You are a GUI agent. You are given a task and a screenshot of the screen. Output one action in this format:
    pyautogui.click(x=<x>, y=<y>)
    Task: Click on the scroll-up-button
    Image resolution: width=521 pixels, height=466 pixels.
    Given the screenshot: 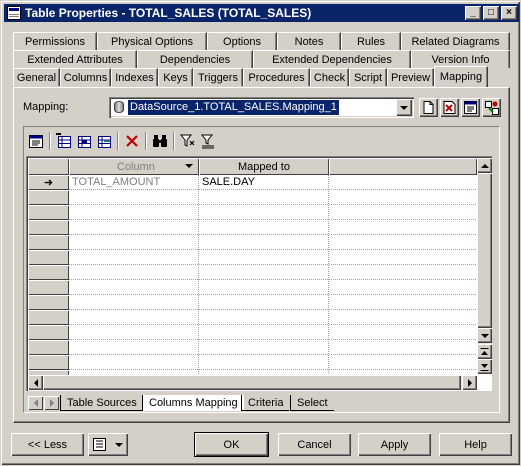 What is the action you would take?
    pyautogui.click(x=484, y=165)
    